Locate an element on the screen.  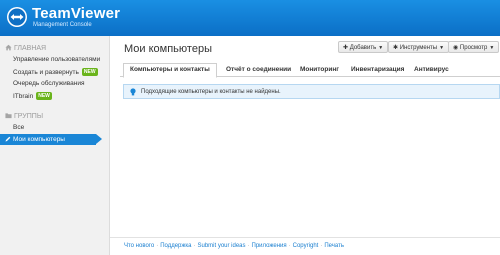
footer-divider is located at coordinates (305, 237).